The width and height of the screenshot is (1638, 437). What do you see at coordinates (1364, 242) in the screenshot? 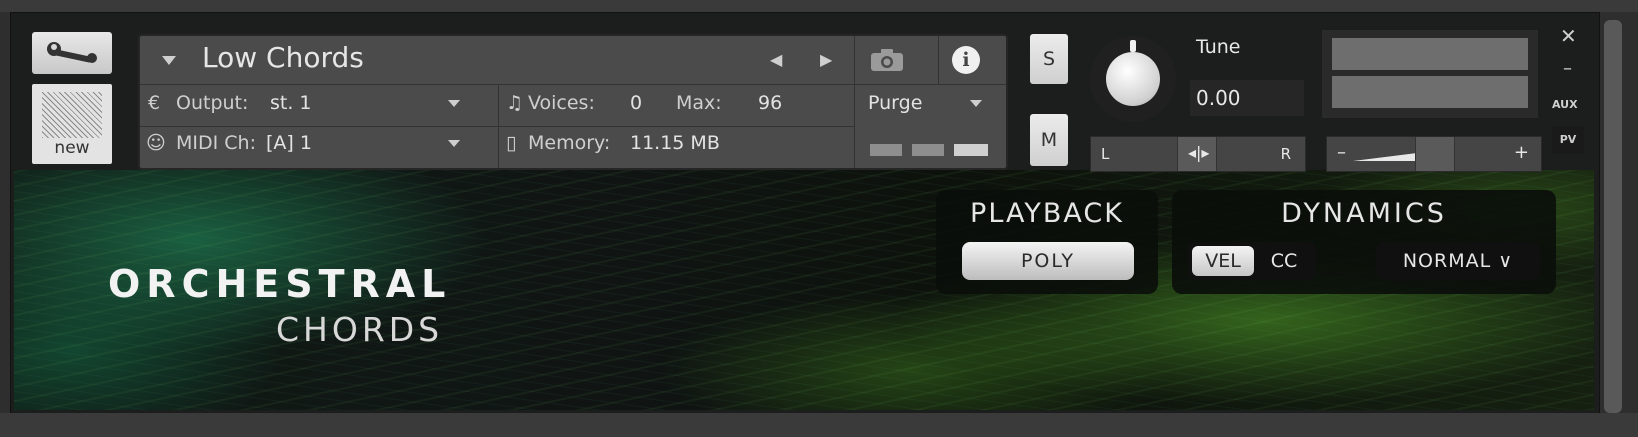
I see `dynamics-panel: DYNAMICS VEL CC NORMAL ∨` at bounding box center [1364, 242].